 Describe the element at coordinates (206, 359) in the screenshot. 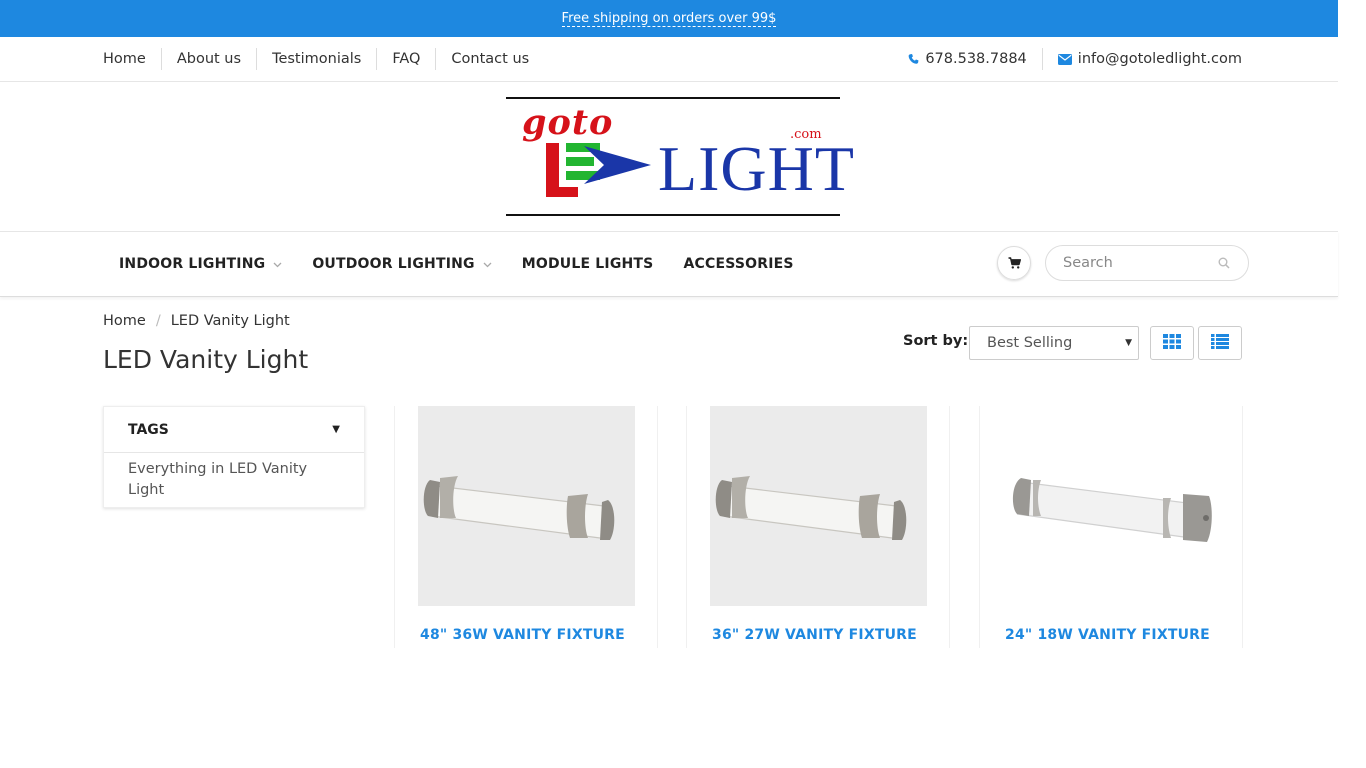

I see `page-title: LED Vanity Light` at that location.